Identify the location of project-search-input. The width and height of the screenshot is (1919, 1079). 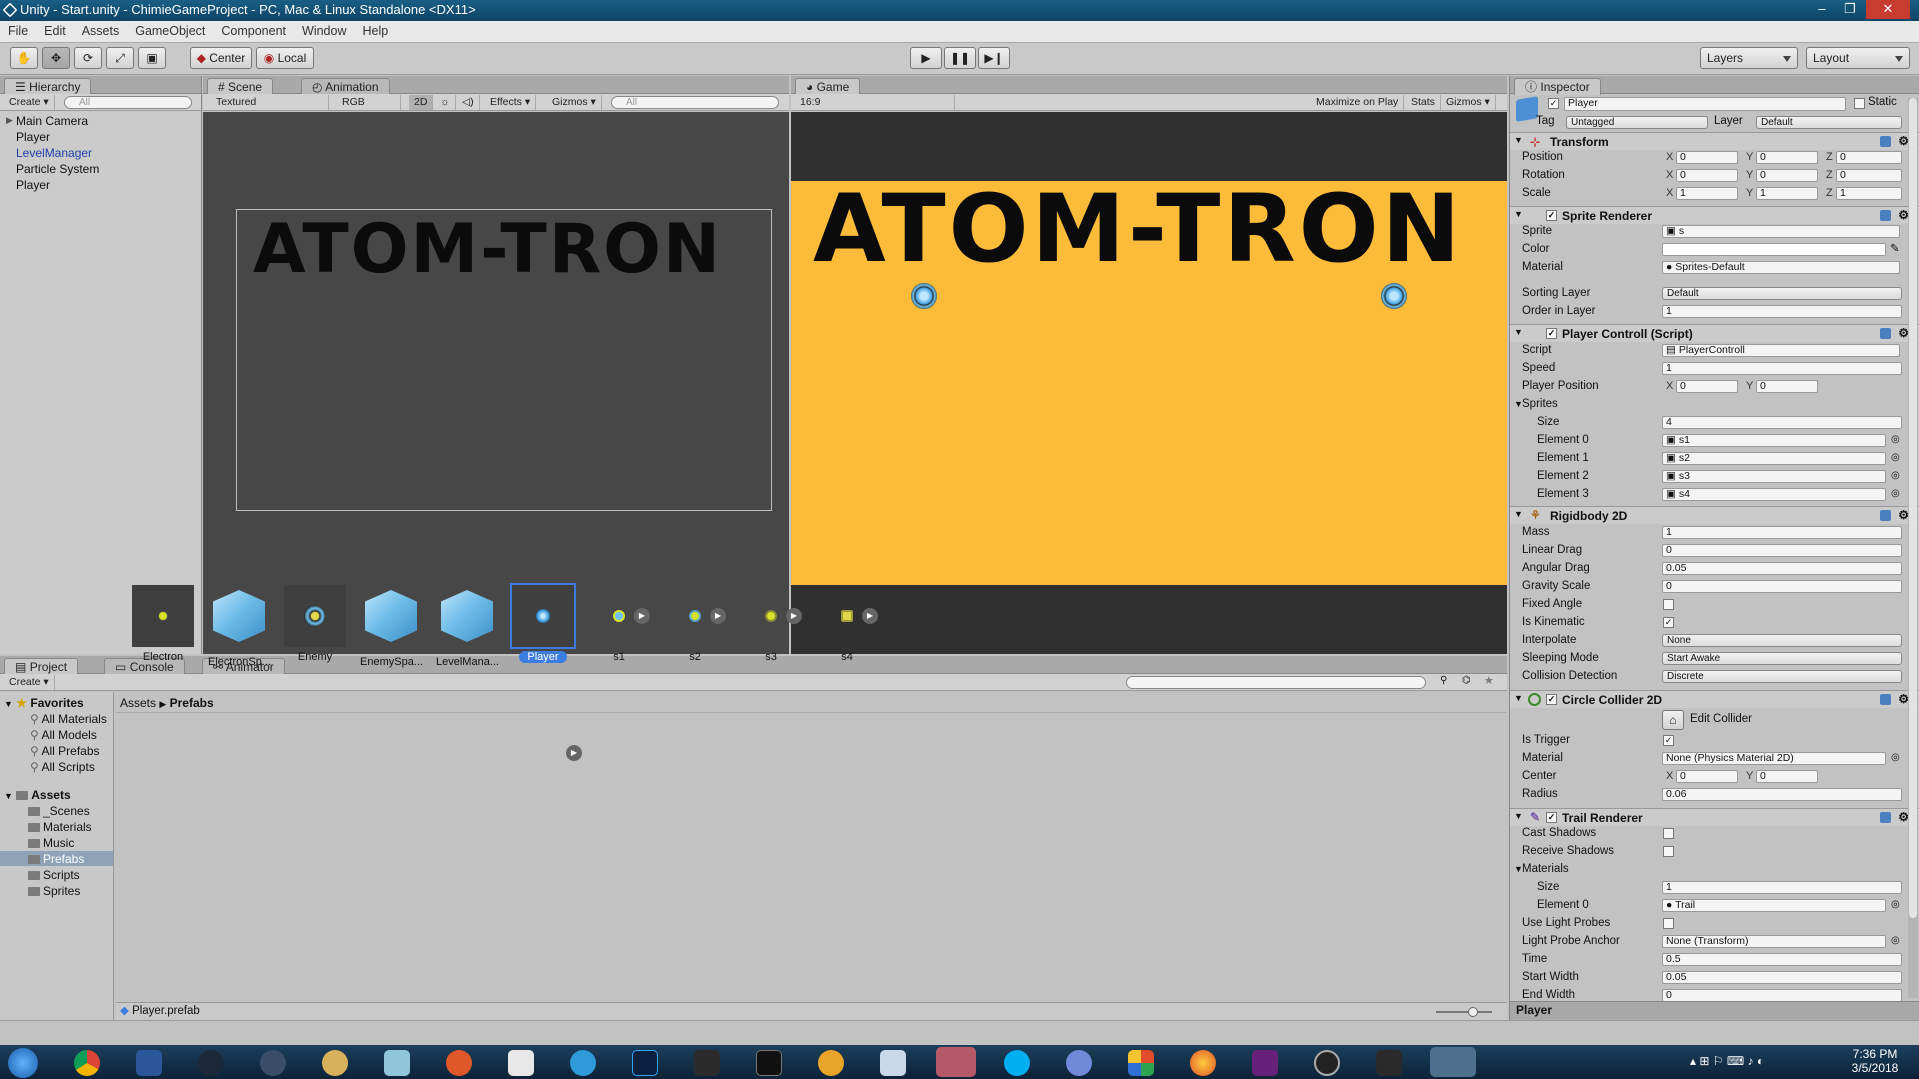
(1276, 682).